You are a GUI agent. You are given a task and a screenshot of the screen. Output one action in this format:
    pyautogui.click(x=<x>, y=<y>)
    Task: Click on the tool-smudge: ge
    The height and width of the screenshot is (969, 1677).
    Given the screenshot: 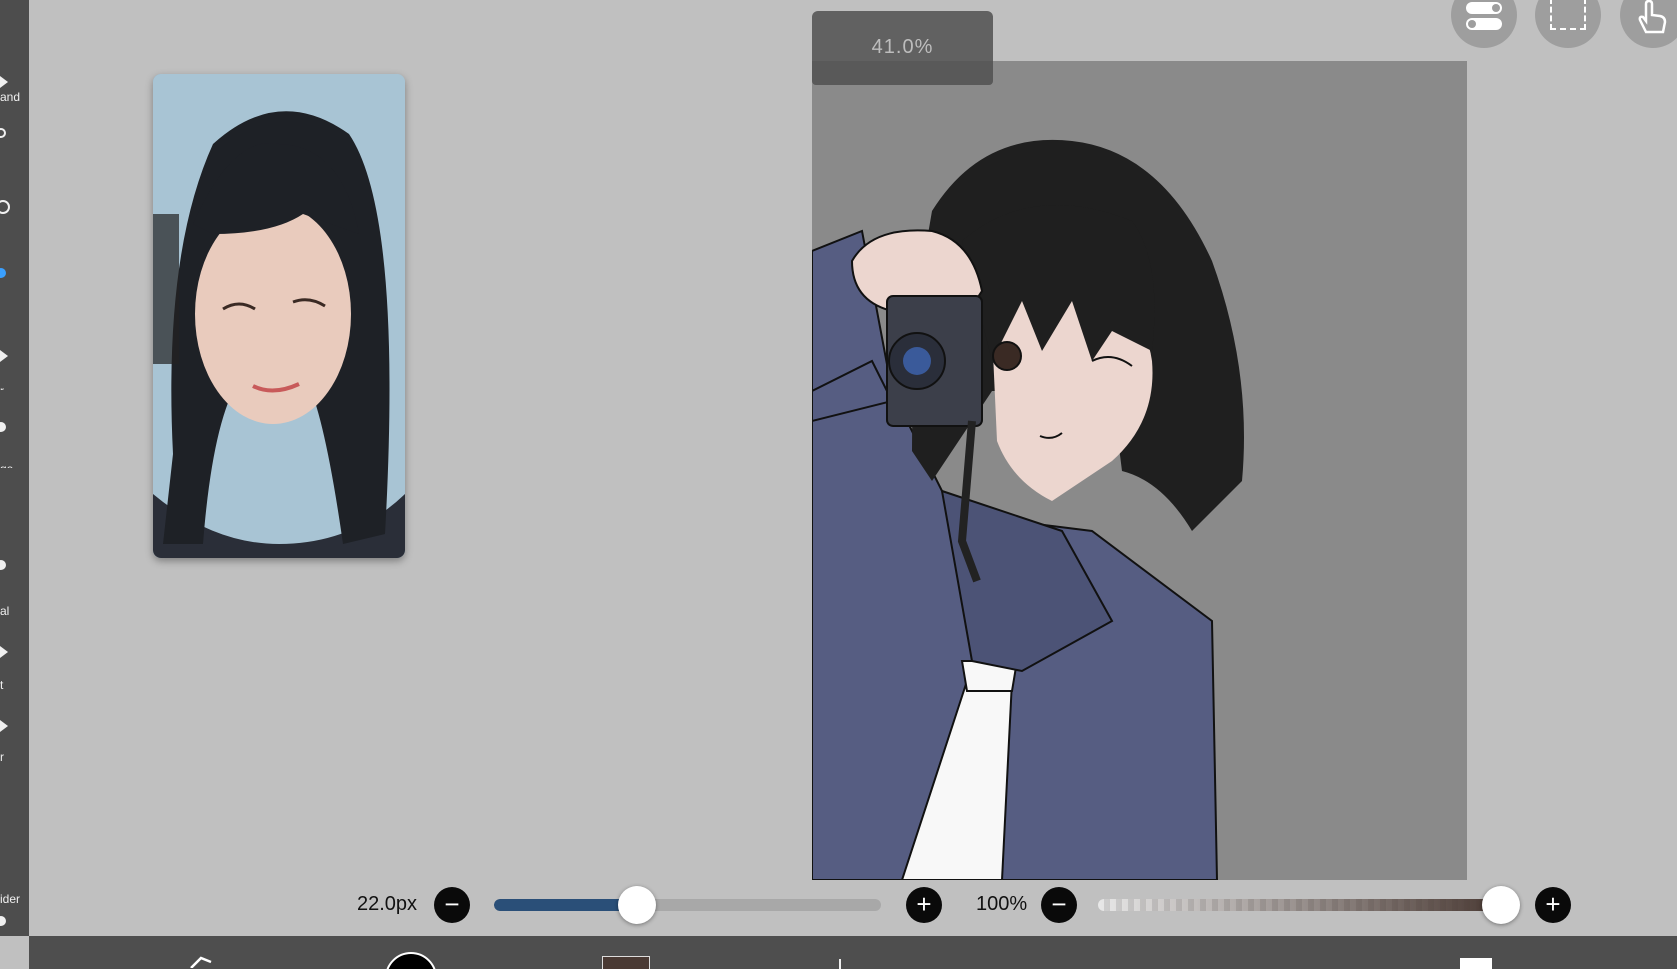 What is the action you would take?
    pyautogui.click(x=14, y=445)
    